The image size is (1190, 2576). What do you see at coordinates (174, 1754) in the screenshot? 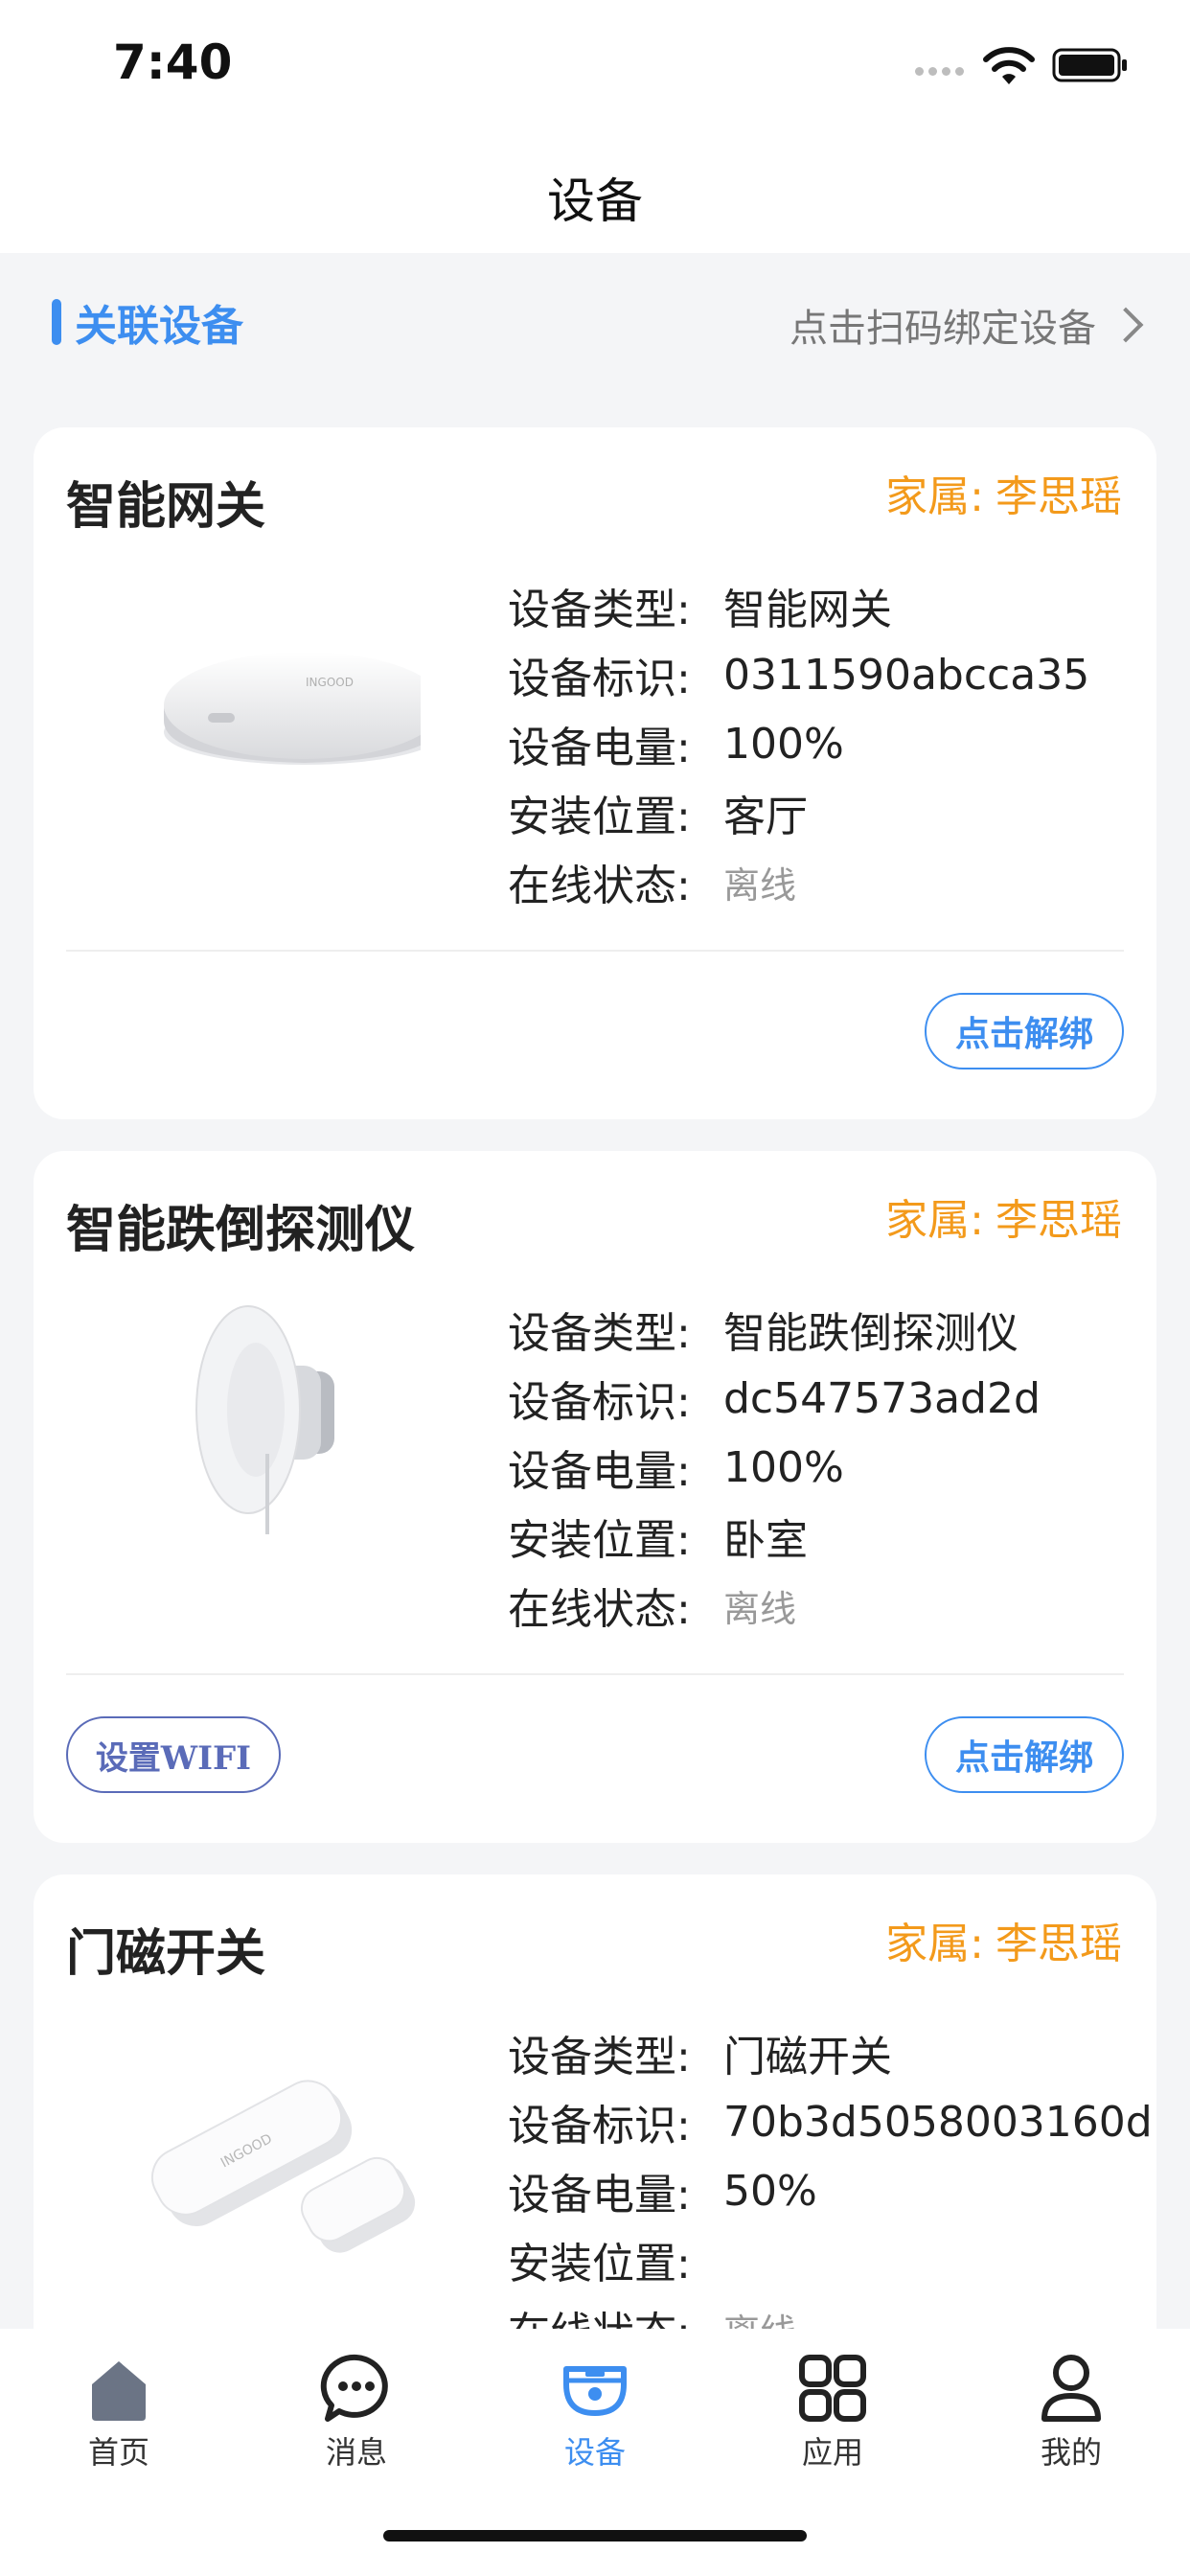
I see `set-wifi-button: 设置WIFI` at bounding box center [174, 1754].